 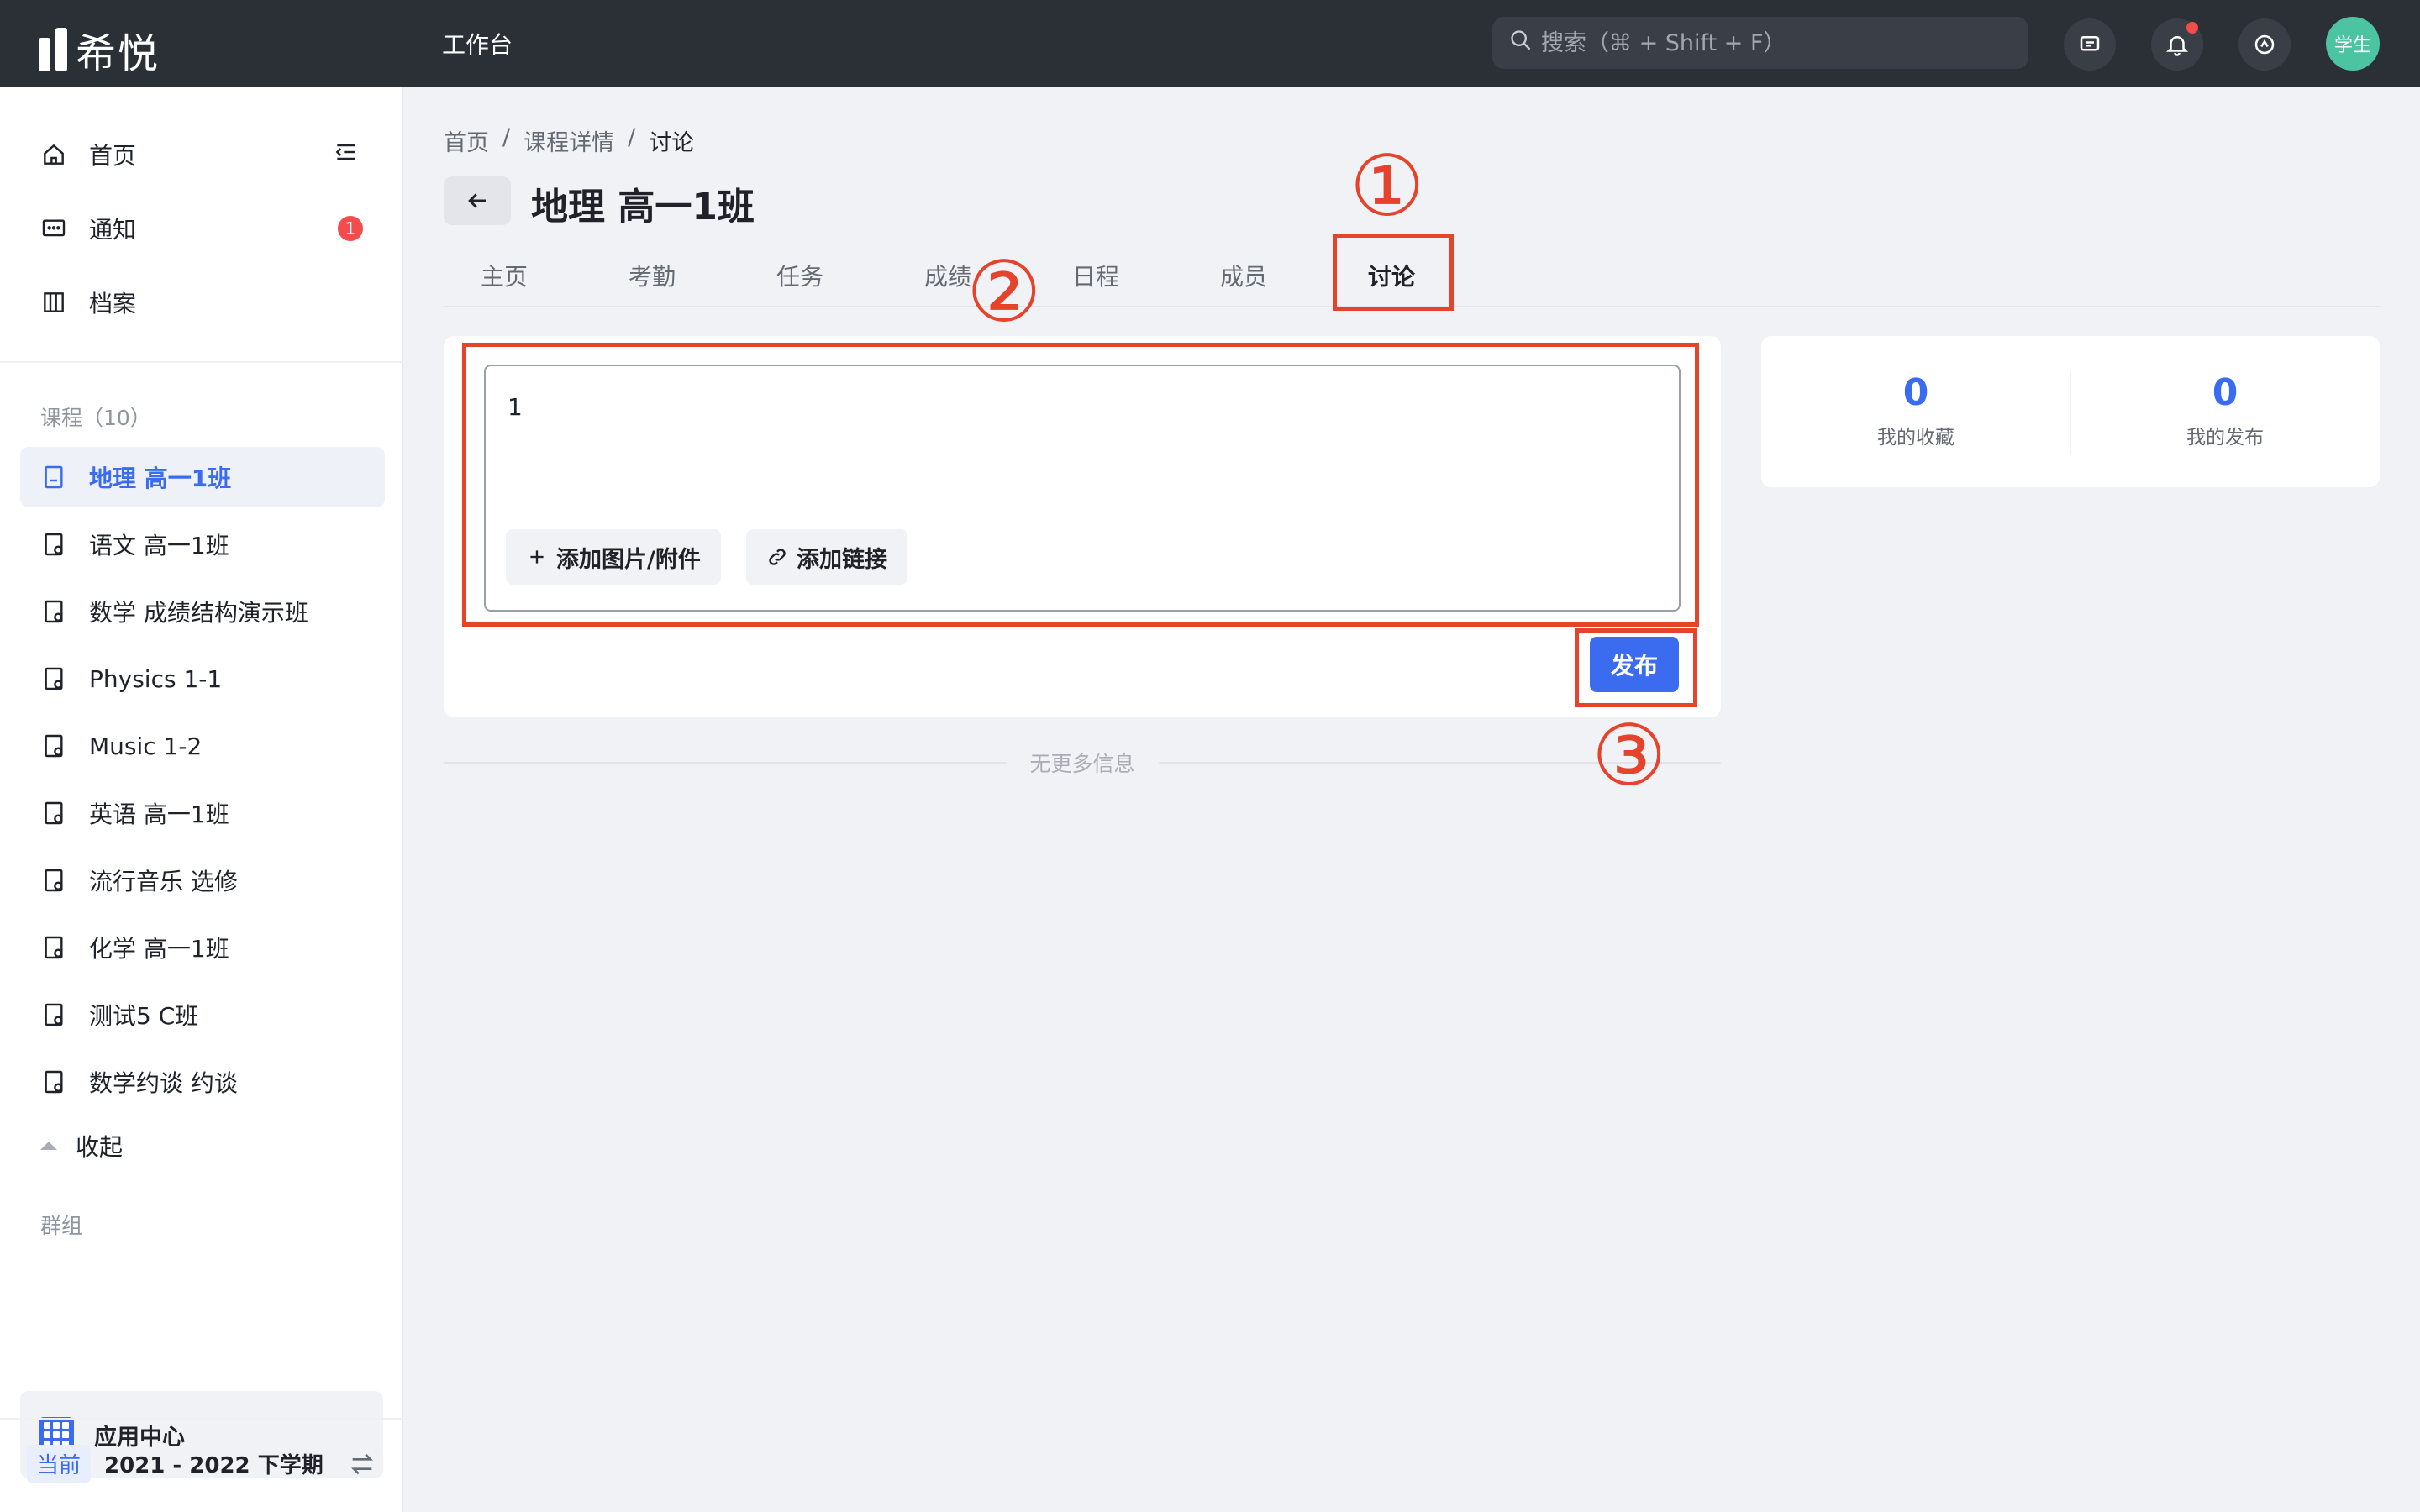 I want to click on notification-button, so click(x=2177, y=44).